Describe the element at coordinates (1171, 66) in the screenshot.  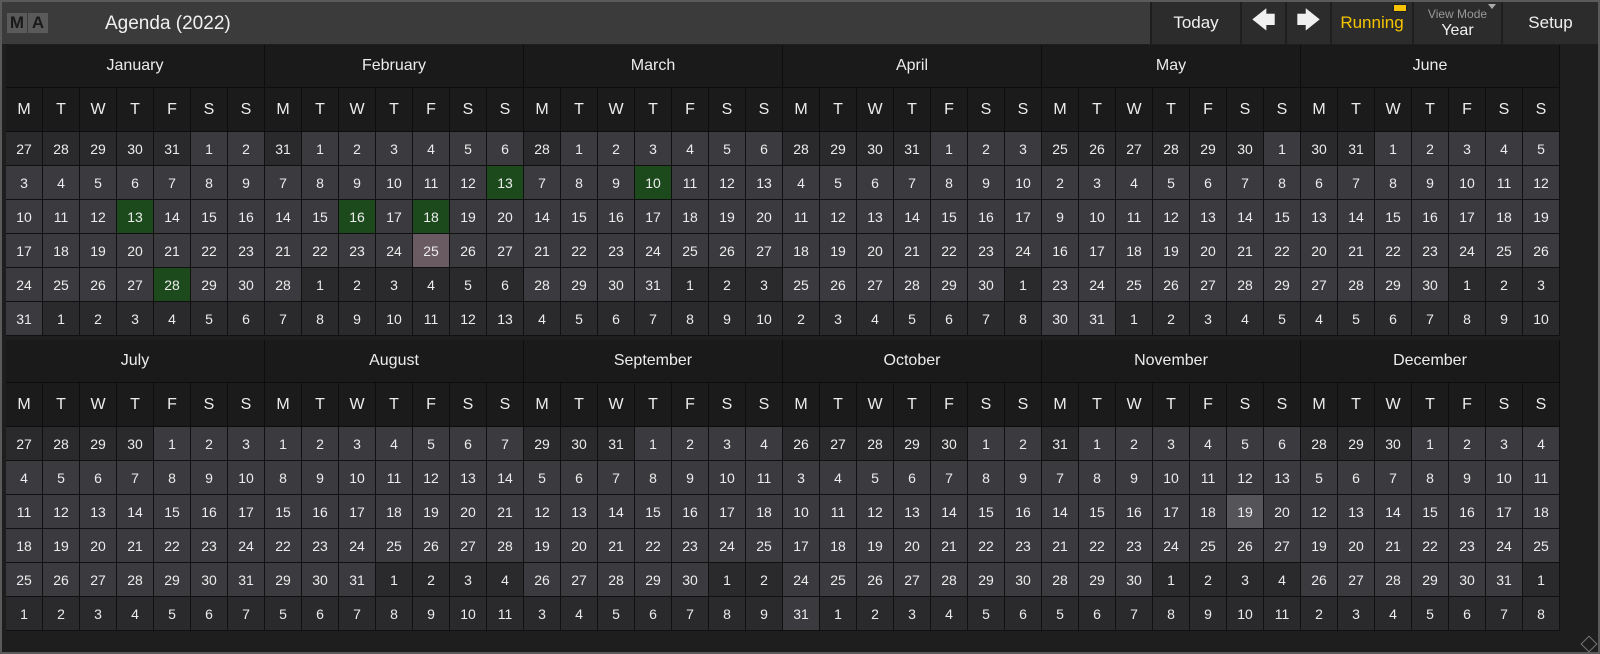
I see `month-title: May` at that location.